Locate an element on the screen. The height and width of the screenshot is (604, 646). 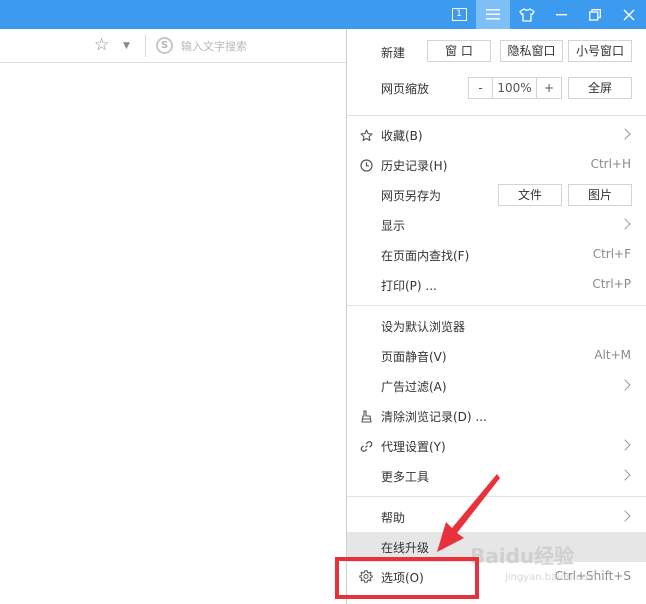
zoom-value: 100% is located at coordinates (515, 88).